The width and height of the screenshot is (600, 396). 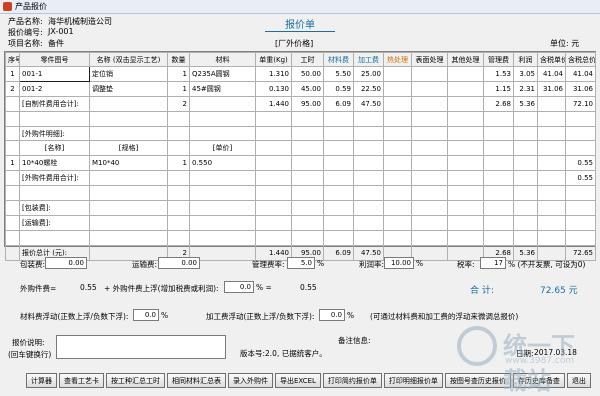 I want to click on table-cell: 5.36, so click(x=525, y=252).